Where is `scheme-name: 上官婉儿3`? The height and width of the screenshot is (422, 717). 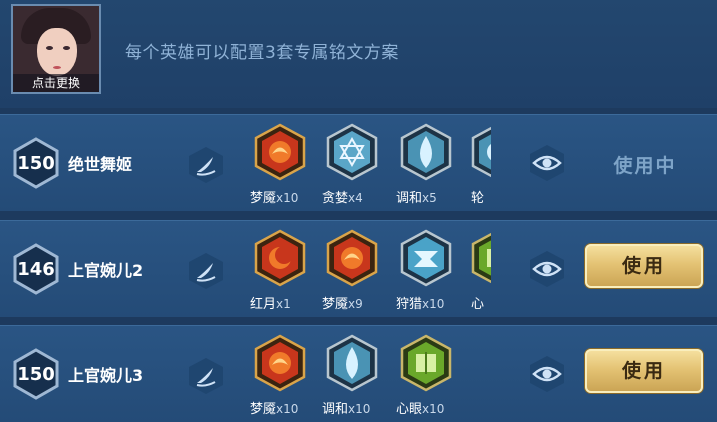 scheme-name: 上官婉儿3 is located at coordinates (106, 375).